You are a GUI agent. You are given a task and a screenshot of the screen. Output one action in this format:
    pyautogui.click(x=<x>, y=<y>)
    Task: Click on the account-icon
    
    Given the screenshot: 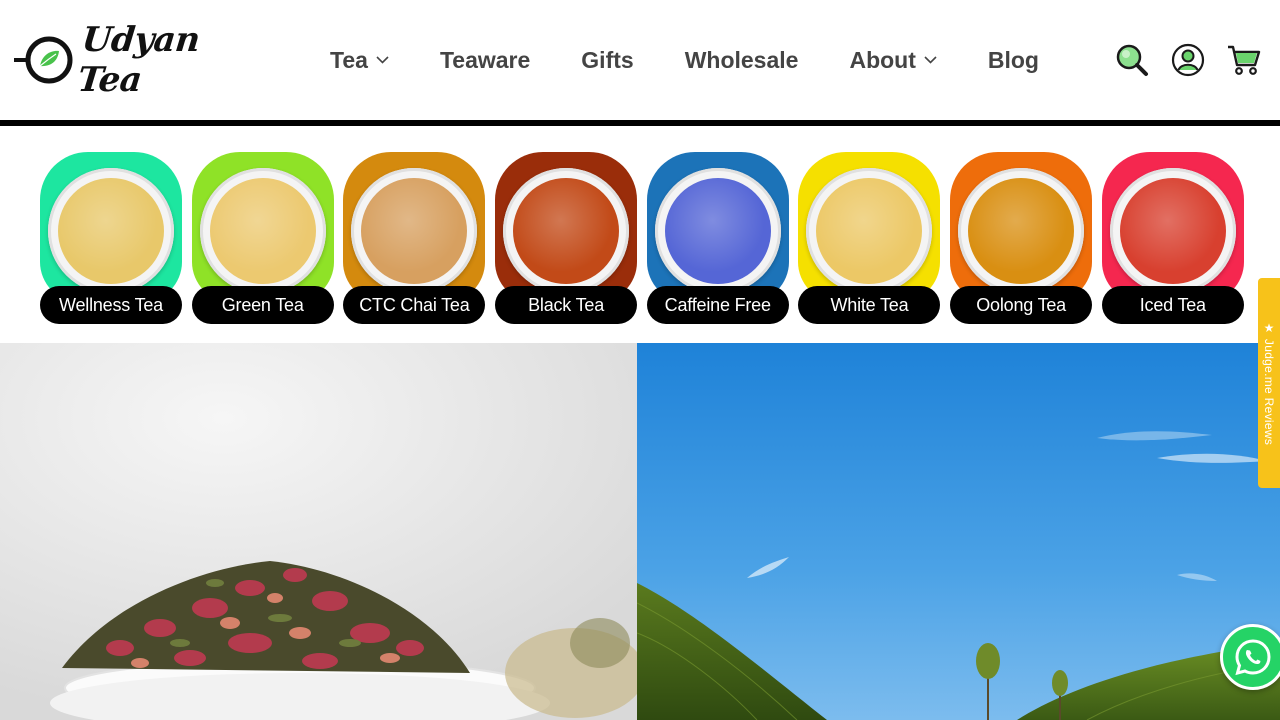 What is the action you would take?
    pyautogui.click(x=1188, y=60)
    